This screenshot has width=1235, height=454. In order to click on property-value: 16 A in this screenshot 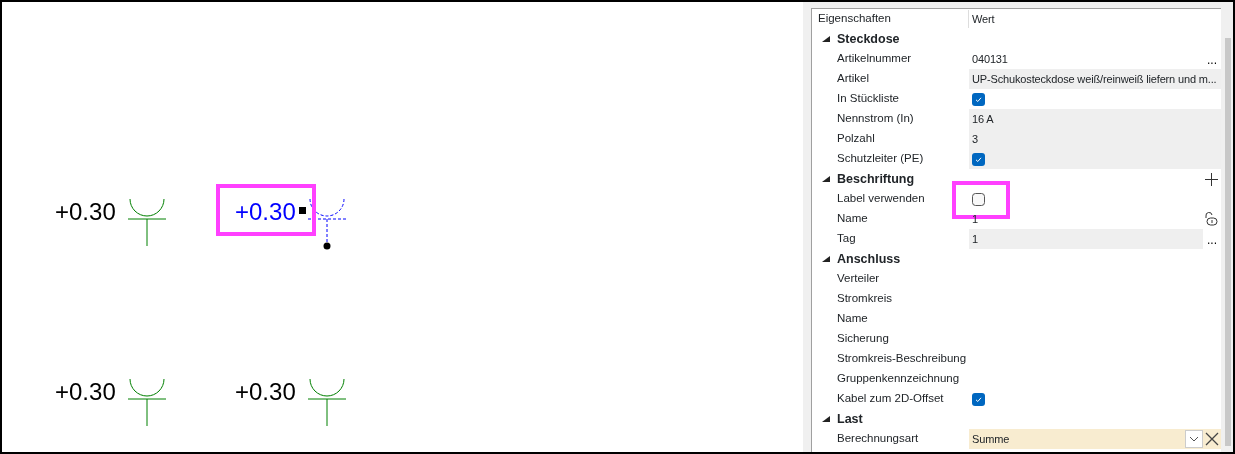, I will do `click(983, 119)`.